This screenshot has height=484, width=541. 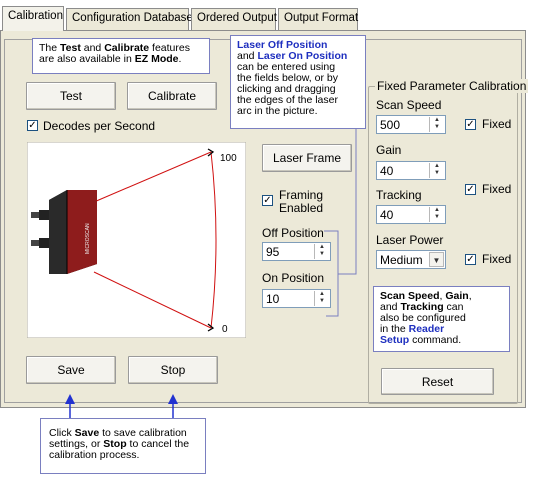 What do you see at coordinates (173, 370) in the screenshot?
I see `stop-button: Stop` at bounding box center [173, 370].